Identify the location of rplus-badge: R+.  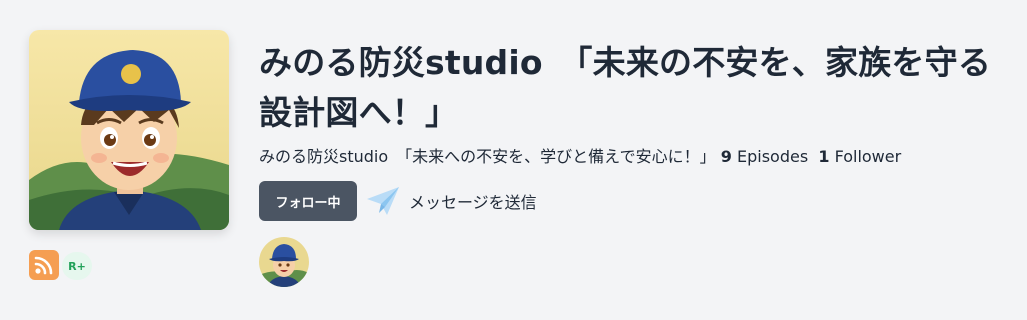
(77, 266).